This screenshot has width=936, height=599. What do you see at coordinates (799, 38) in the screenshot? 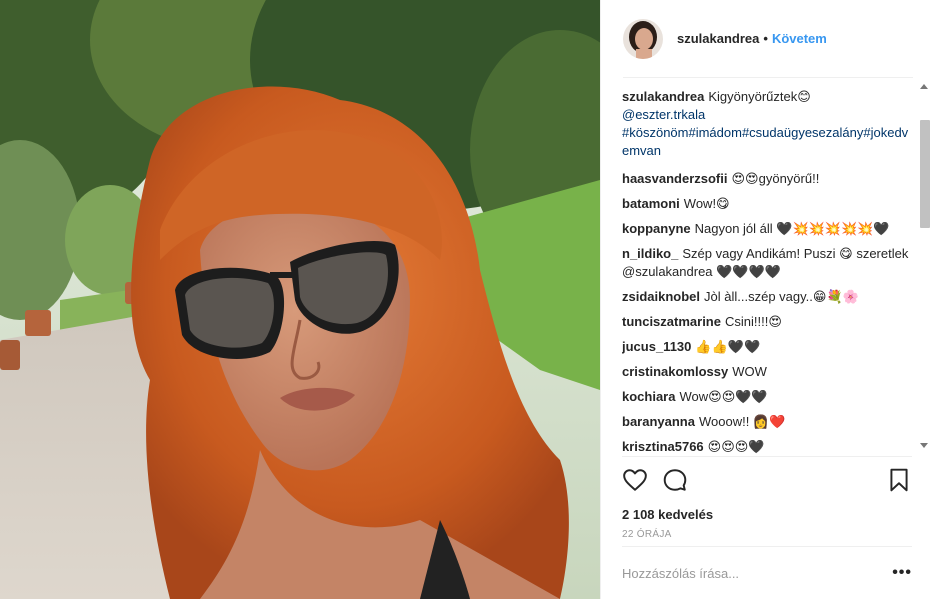
I see `follow-button: Követem` at bounding box center [799, 38].